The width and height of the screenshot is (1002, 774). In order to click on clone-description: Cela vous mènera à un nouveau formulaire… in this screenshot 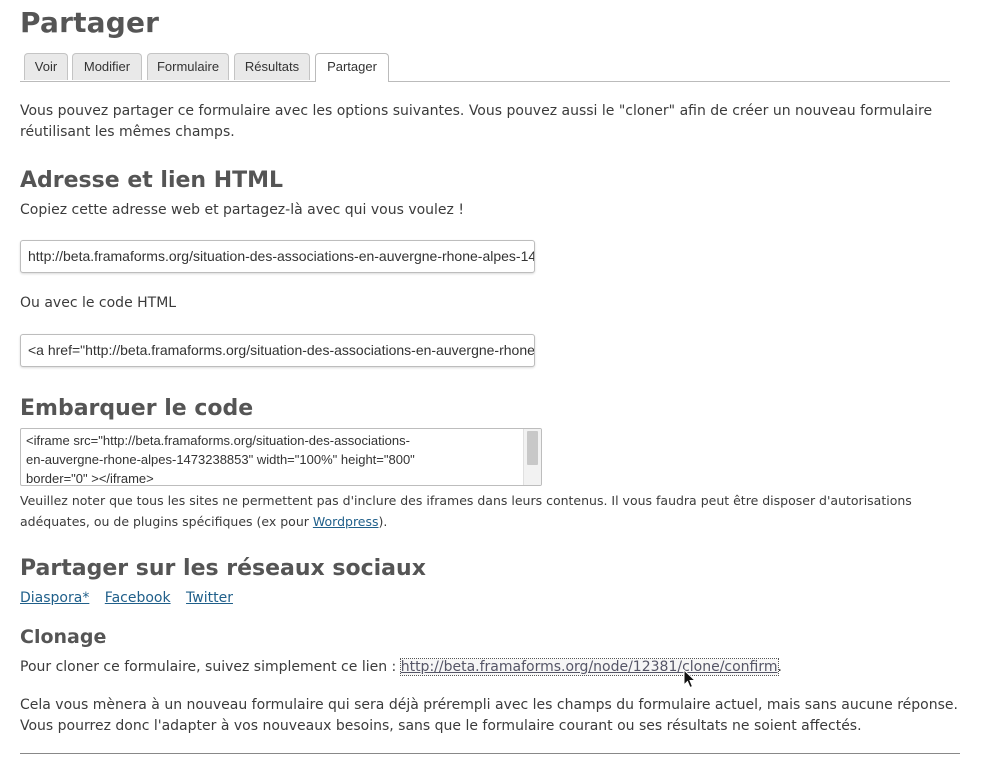, I will do `click(489, 715)`.